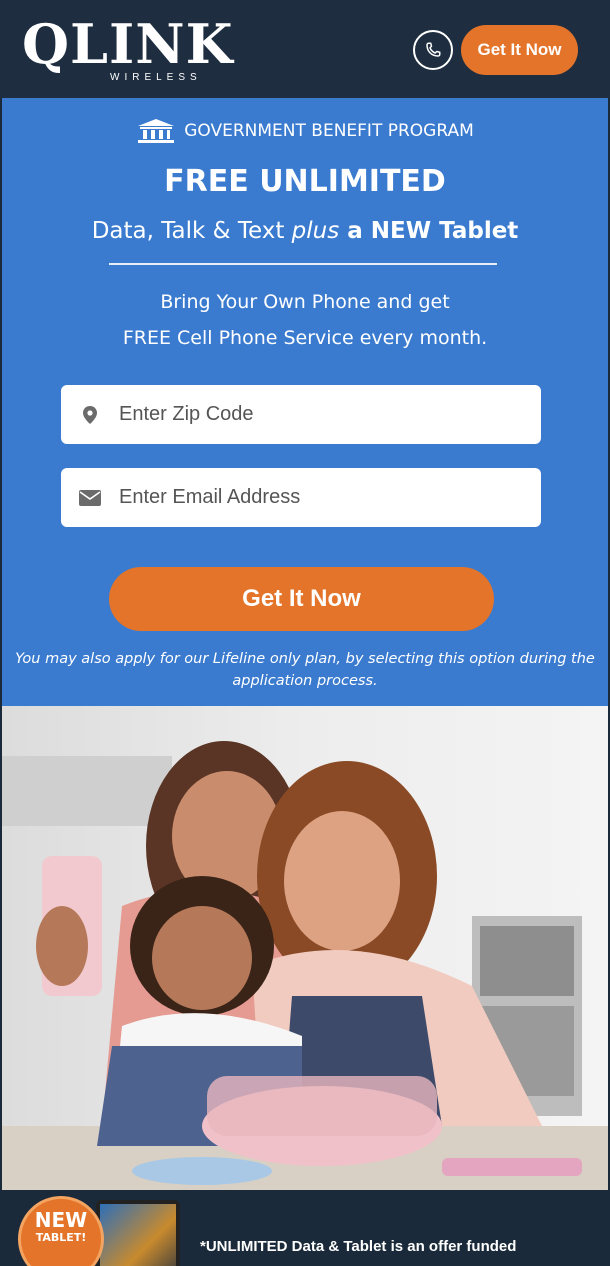  I want to click on hero-description-line2: FREE Cell Phone Service every month., so click(305, 338).